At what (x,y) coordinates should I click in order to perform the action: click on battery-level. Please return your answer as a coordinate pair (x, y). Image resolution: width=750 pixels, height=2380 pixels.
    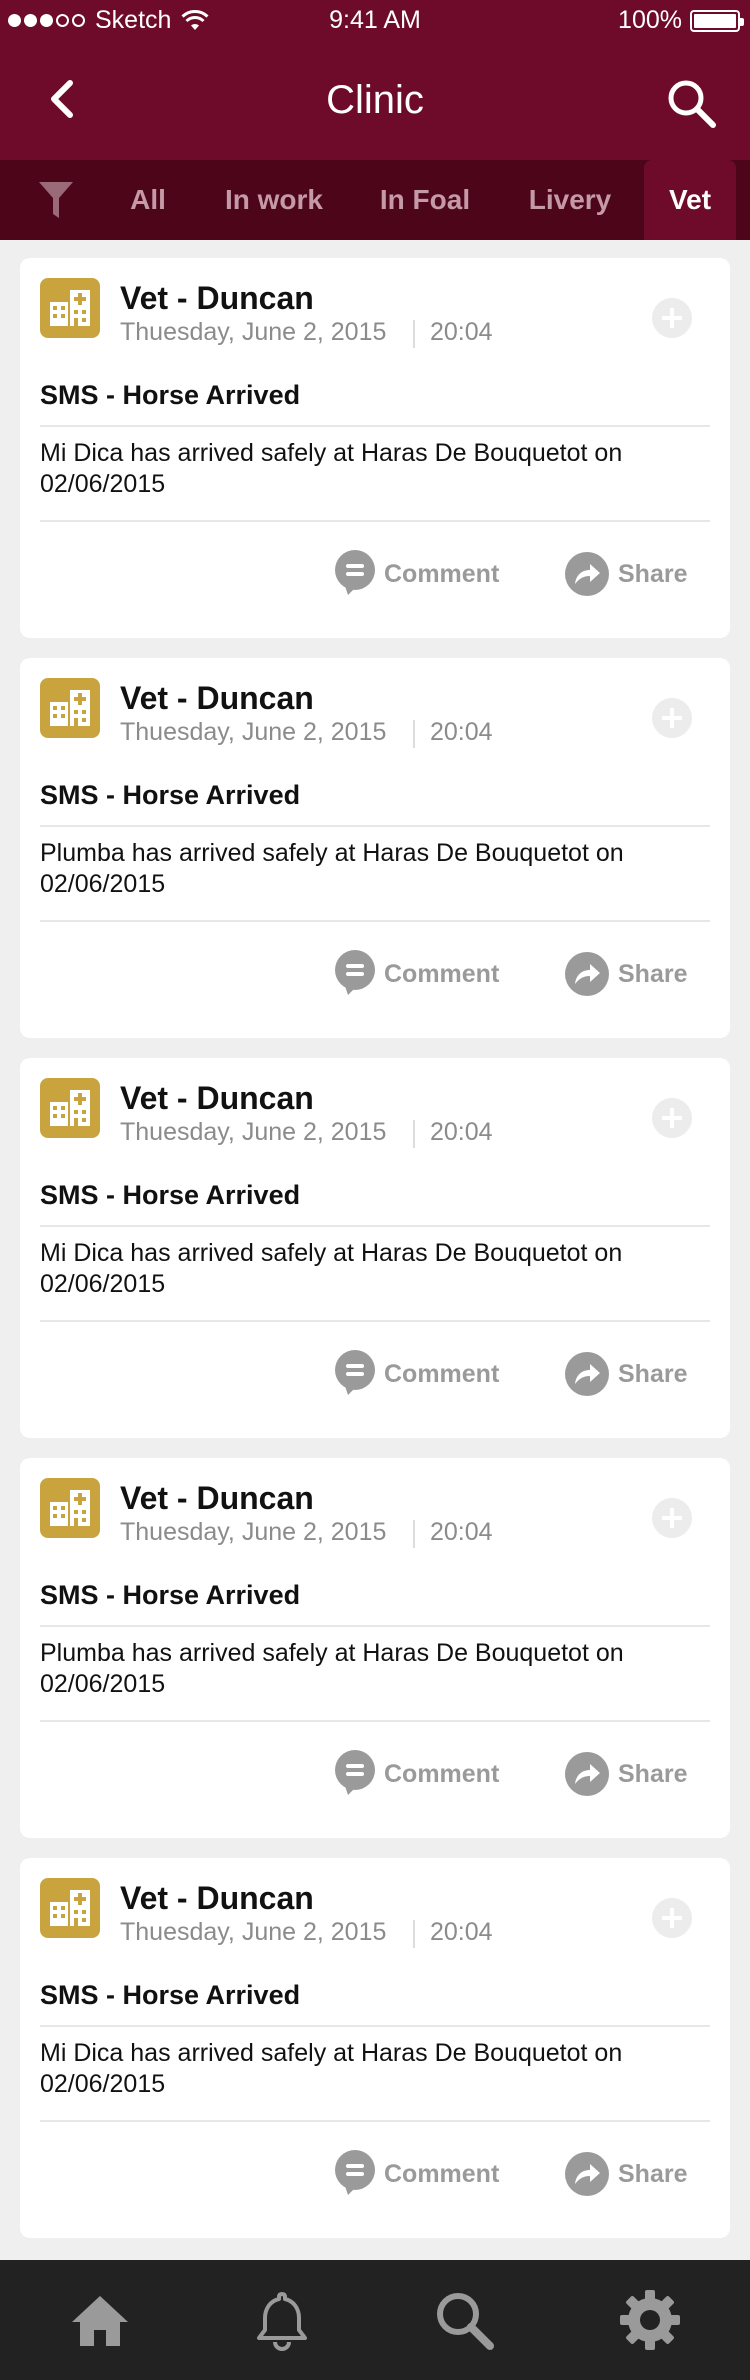
    Looking at the image, I should click on (715, 20).